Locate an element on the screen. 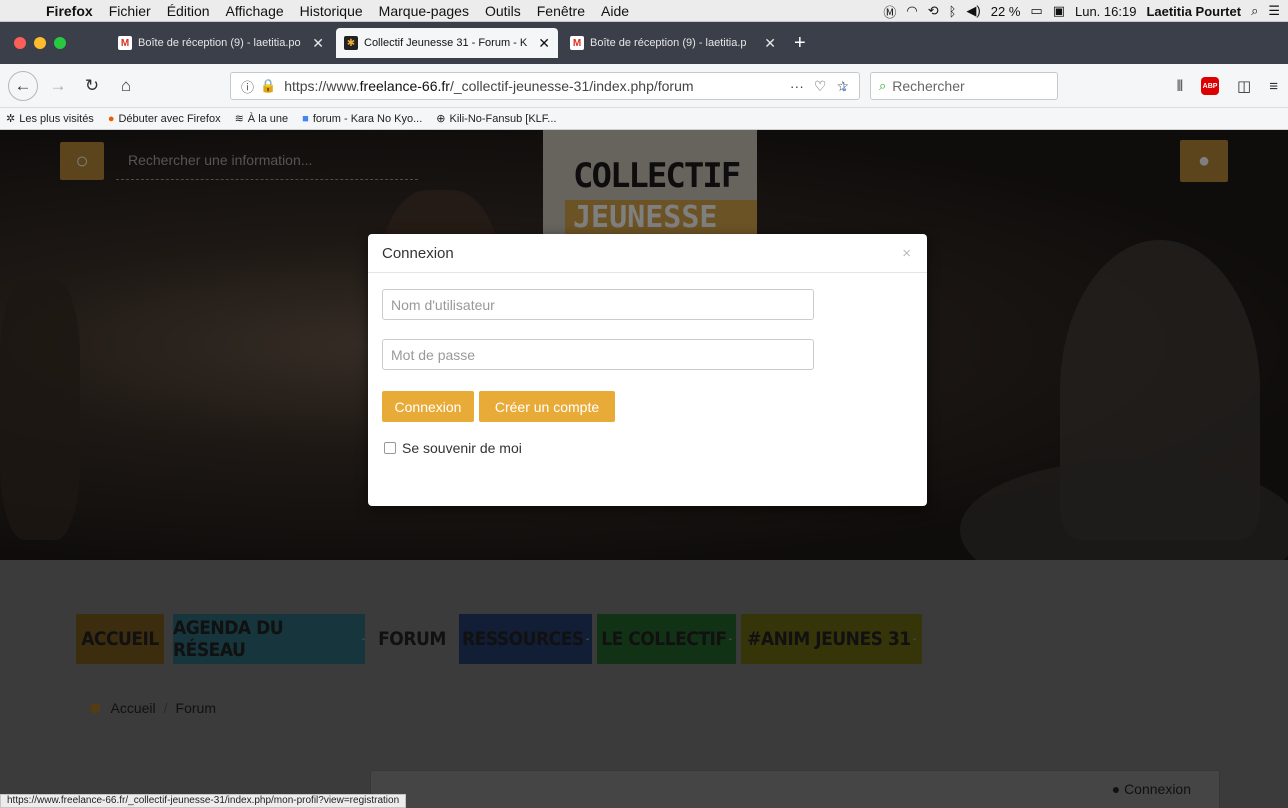 This screenshot has width=1288, height=808. menu-edition: Édition is located at coordinates (188, 11).